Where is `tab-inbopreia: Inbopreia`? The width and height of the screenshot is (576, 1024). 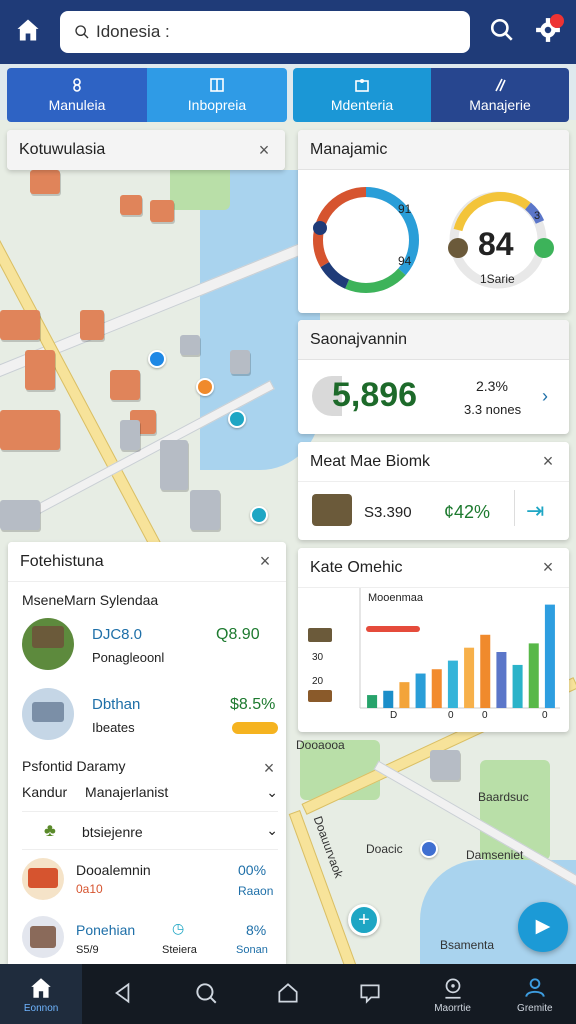 tab-inbopreia: Inbopreia is located at coordinates (217, 95).